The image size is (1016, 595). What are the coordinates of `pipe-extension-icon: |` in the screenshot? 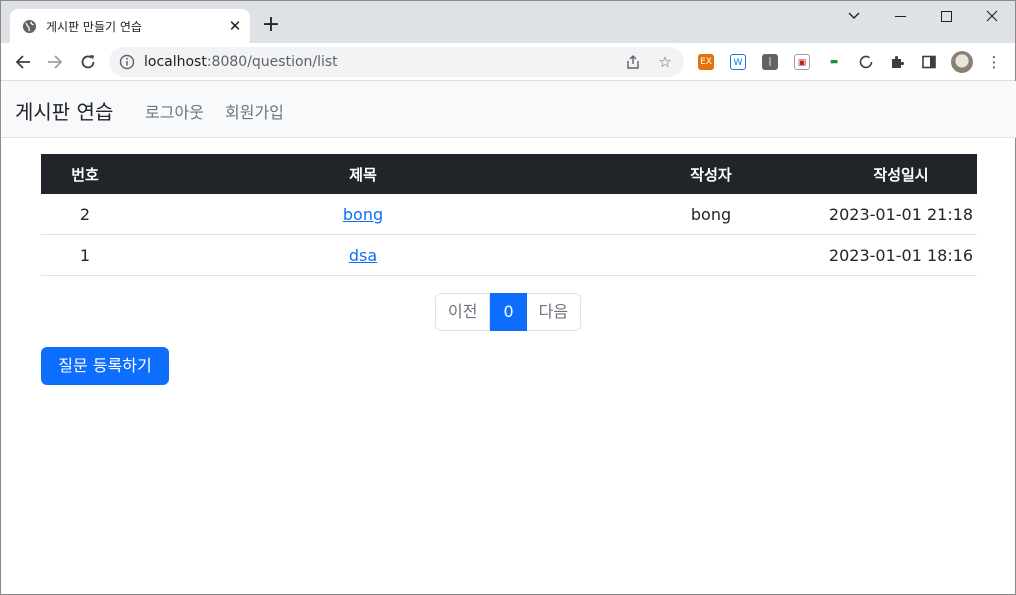 It's located at (770, 62).